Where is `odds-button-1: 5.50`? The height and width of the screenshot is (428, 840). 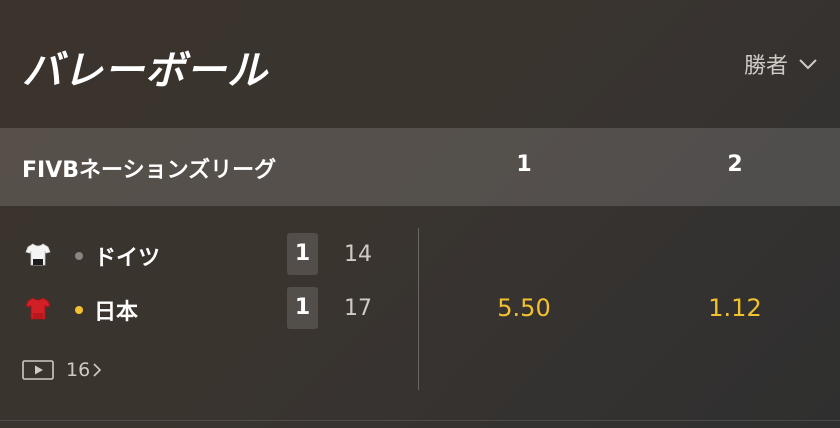 odds-button-1: 5.50 is located at coordinates (524, 308).